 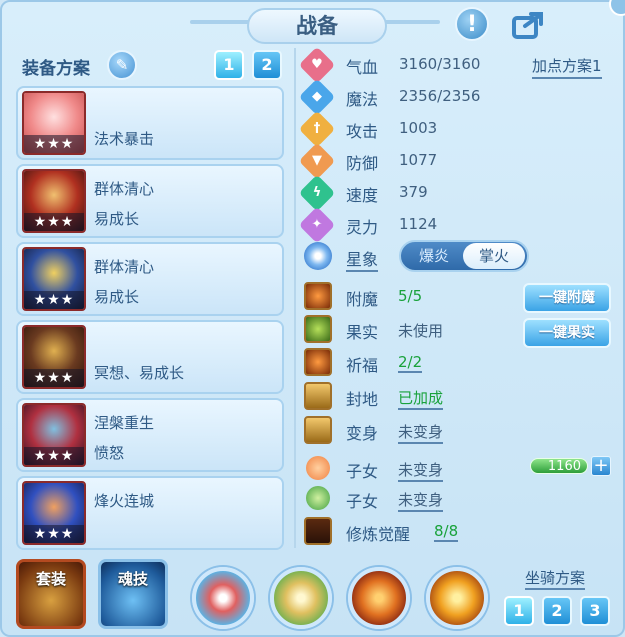 What do you see at coordinates (318, 256) in the screenshot?
I see `star-sign-icon` at bounding box center [318, 256].